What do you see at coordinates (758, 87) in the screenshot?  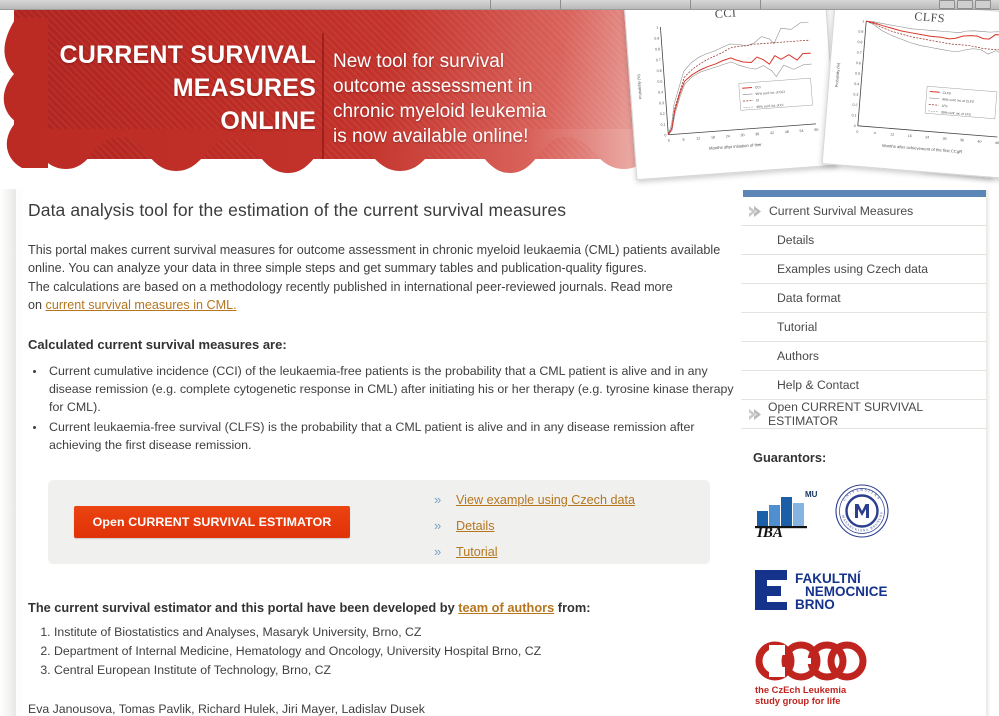 I see `svg-text: CCI` at bounding box center [758, 87].